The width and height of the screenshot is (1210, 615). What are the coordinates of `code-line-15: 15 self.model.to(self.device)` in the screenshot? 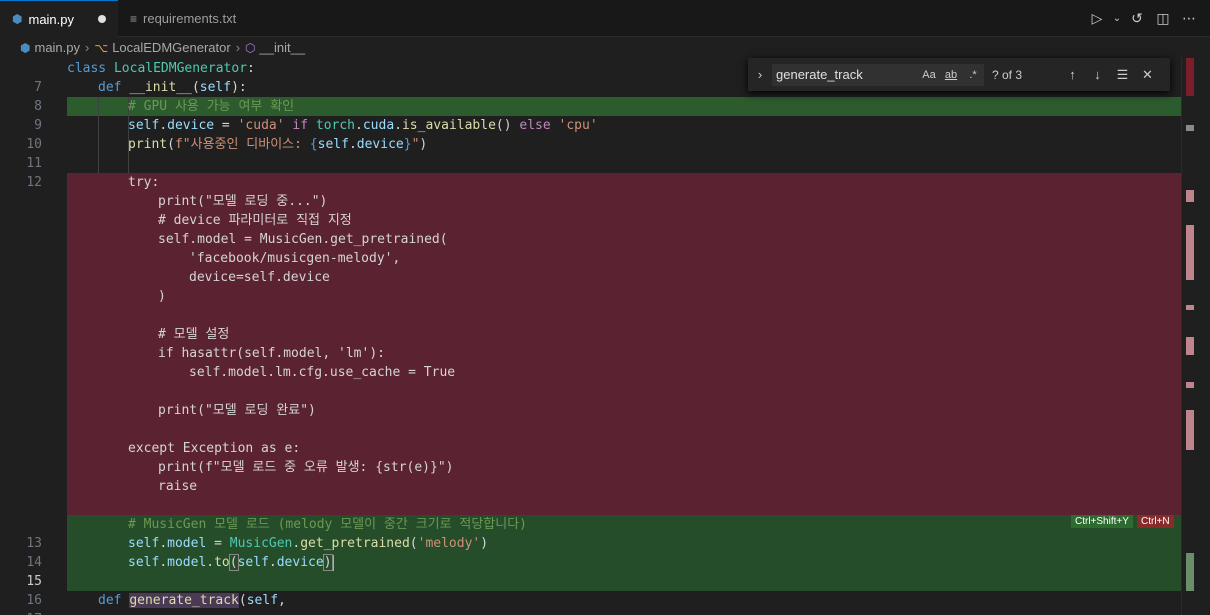 It's located at (590, 571).